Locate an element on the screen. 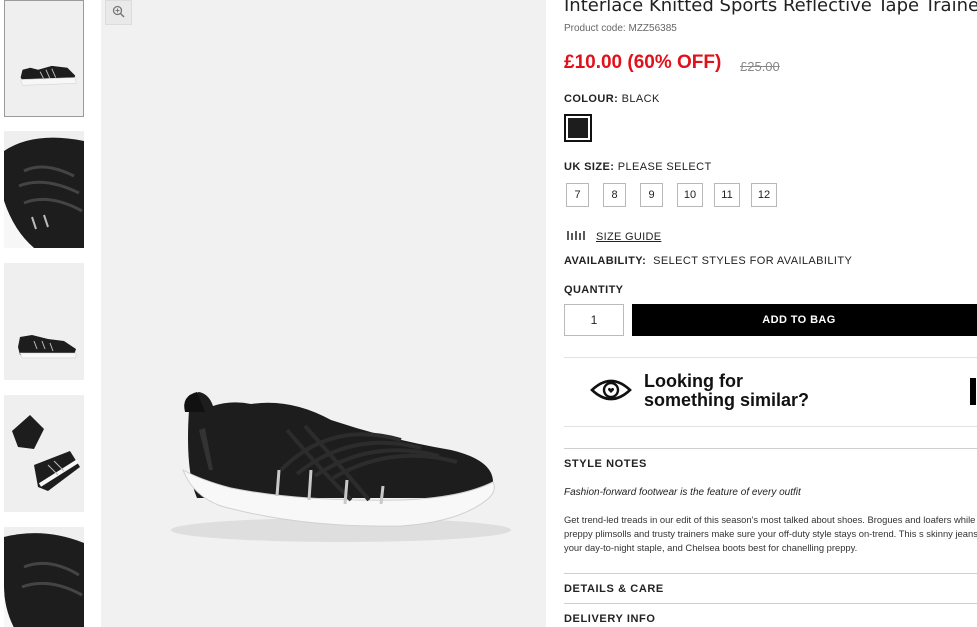  style-notes-heading: STYLE NOTES is located at coordinates (605, 464).